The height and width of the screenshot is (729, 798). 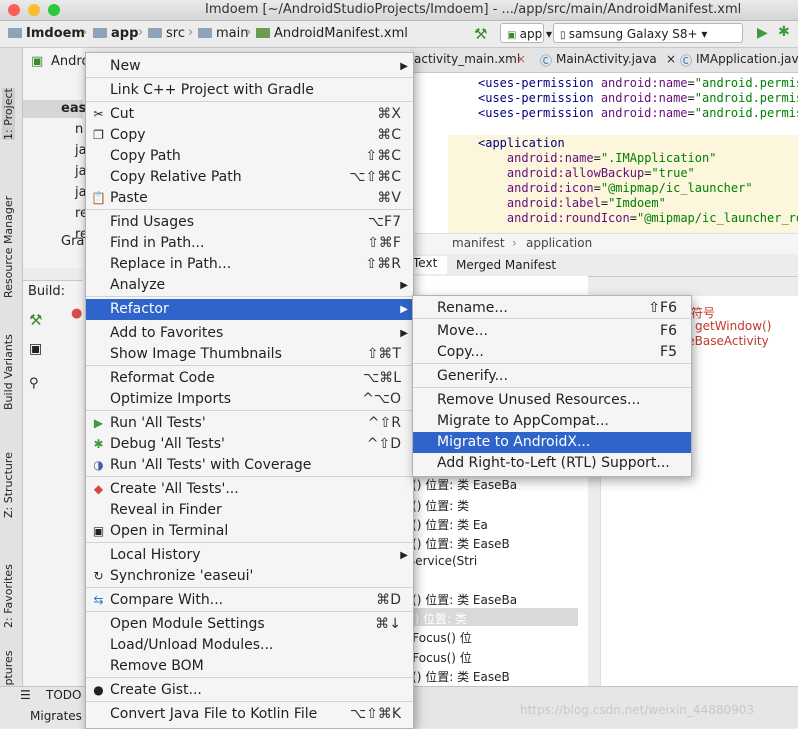 What do you see at coordinates (249, 222) in the screenshot?
I see `menu-item-find-usages: Find Usages ⌥F7` at bounding box center [249, 222].